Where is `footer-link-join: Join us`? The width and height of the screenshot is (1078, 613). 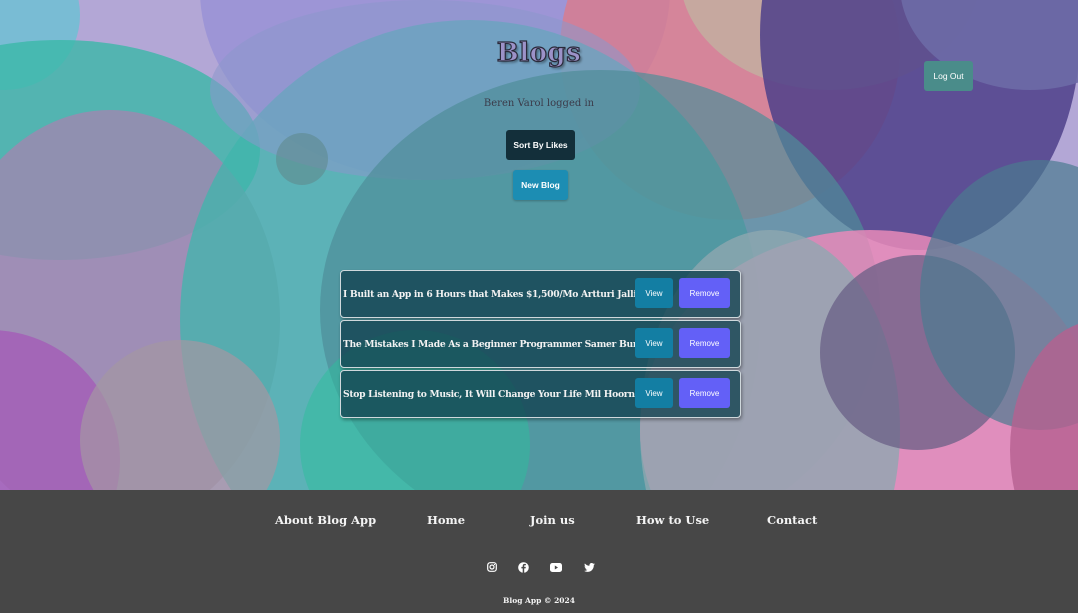
footer-link-join: Join us is located at coordinates (552, 520).